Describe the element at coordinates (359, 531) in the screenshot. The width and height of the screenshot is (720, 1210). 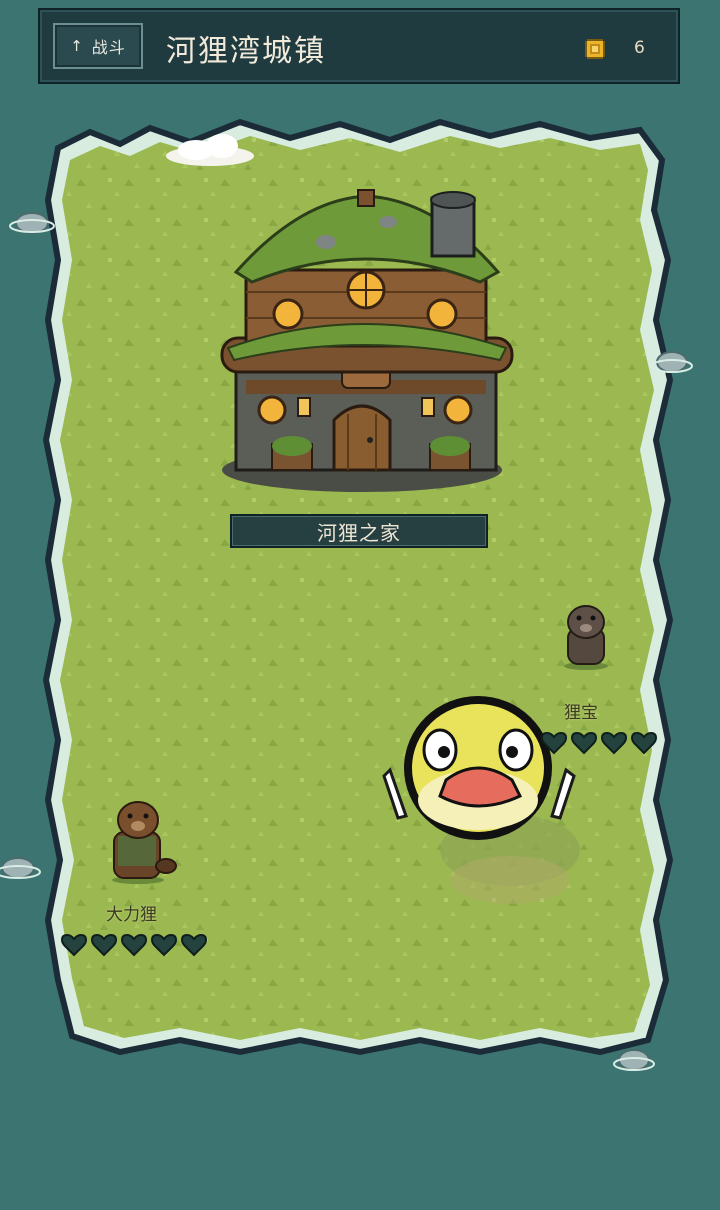
I see `house-label: 河狸之家` at that location.